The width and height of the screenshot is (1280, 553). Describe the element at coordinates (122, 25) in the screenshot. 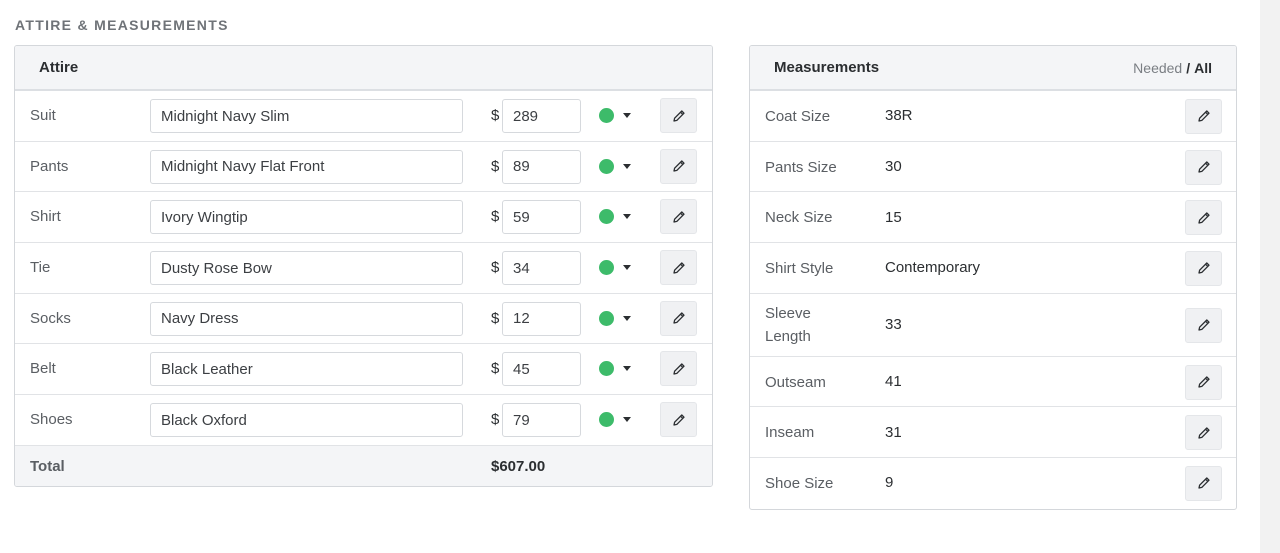

I see `section-title: ATTIRE & MEASUREMENTS` at that location.